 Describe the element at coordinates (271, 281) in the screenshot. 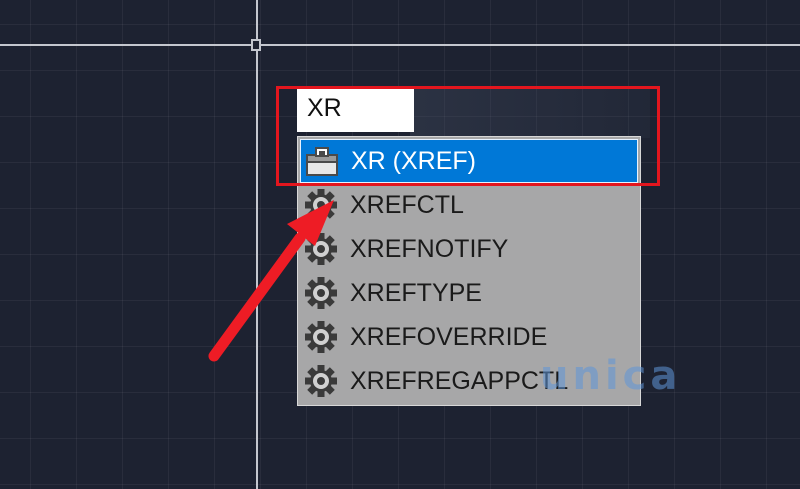

I see `annotation-arrow` at that location.